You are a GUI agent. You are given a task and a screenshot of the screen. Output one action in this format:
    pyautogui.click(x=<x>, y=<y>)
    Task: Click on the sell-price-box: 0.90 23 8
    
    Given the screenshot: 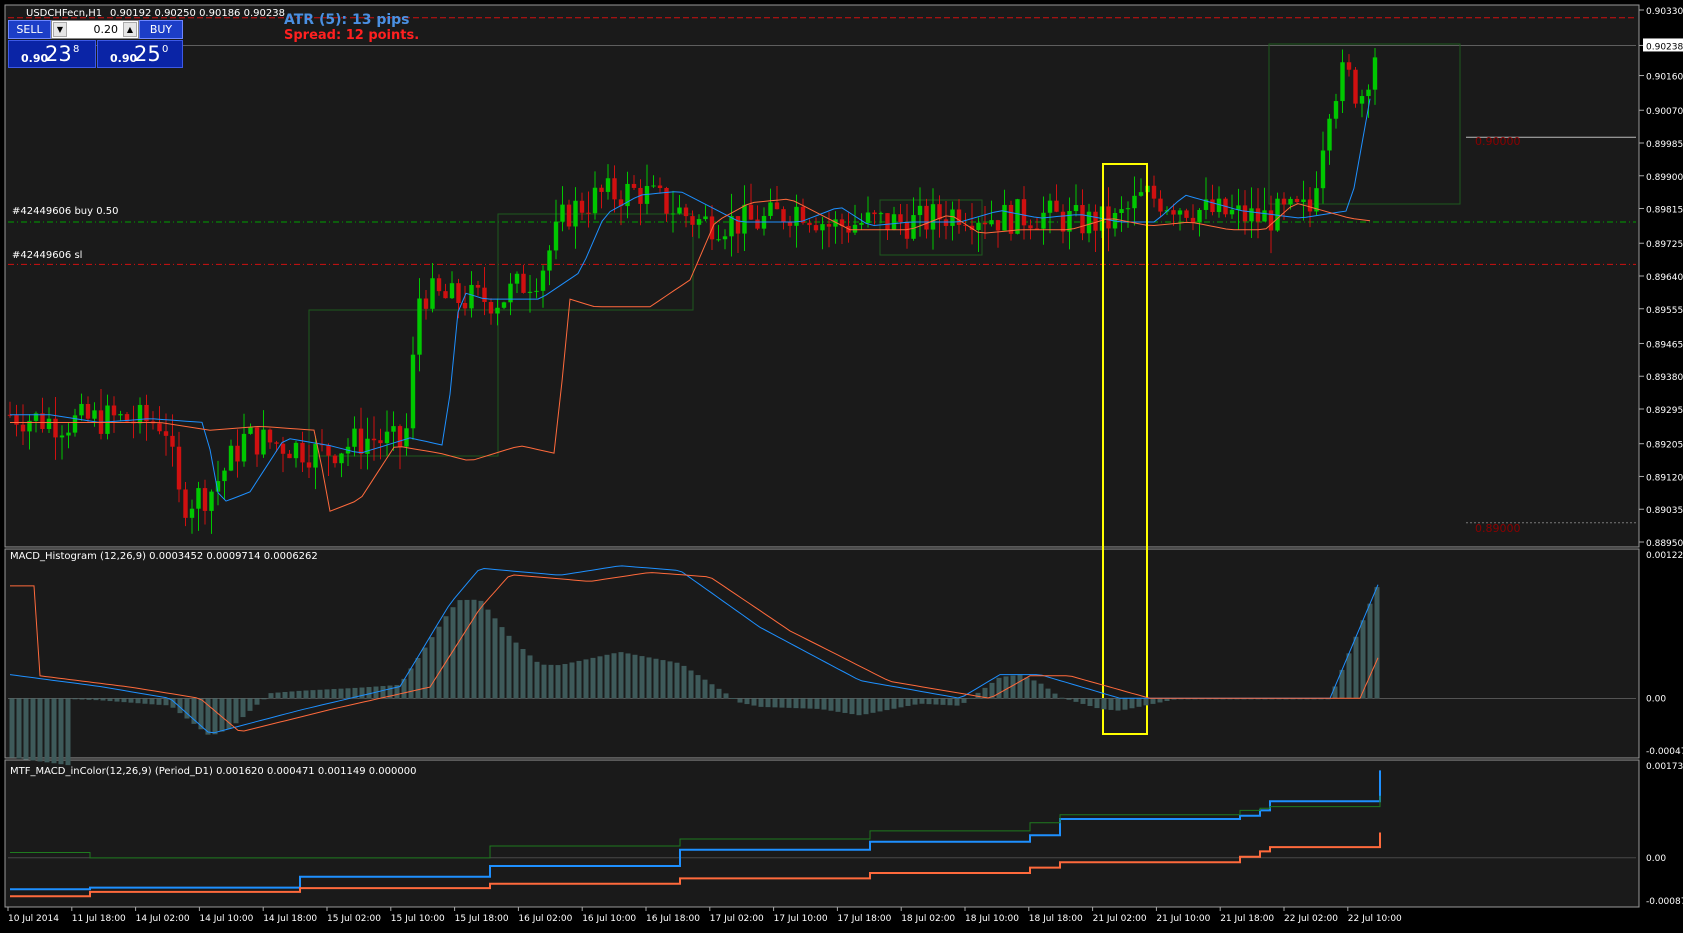 What is the action you would take?
    pyautogui.click(x=52, y=54)
    